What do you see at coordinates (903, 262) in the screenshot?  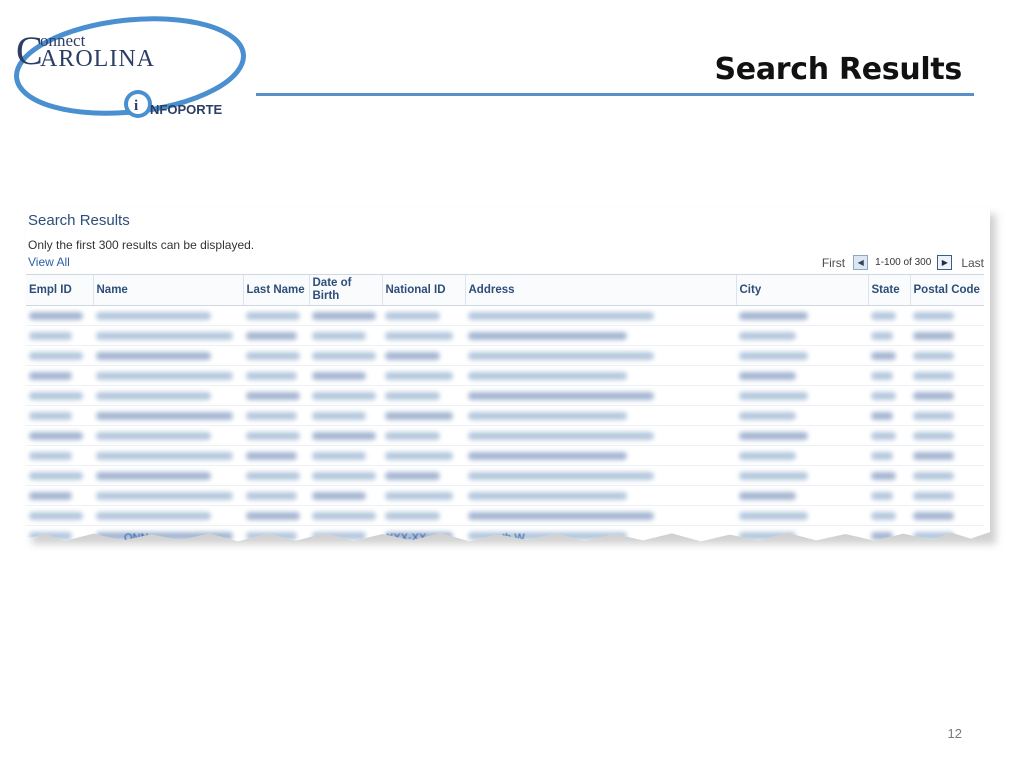 I see `pager: First ◀ 1-100 of 300 ▶ Last` at bounding box center [903, 262].